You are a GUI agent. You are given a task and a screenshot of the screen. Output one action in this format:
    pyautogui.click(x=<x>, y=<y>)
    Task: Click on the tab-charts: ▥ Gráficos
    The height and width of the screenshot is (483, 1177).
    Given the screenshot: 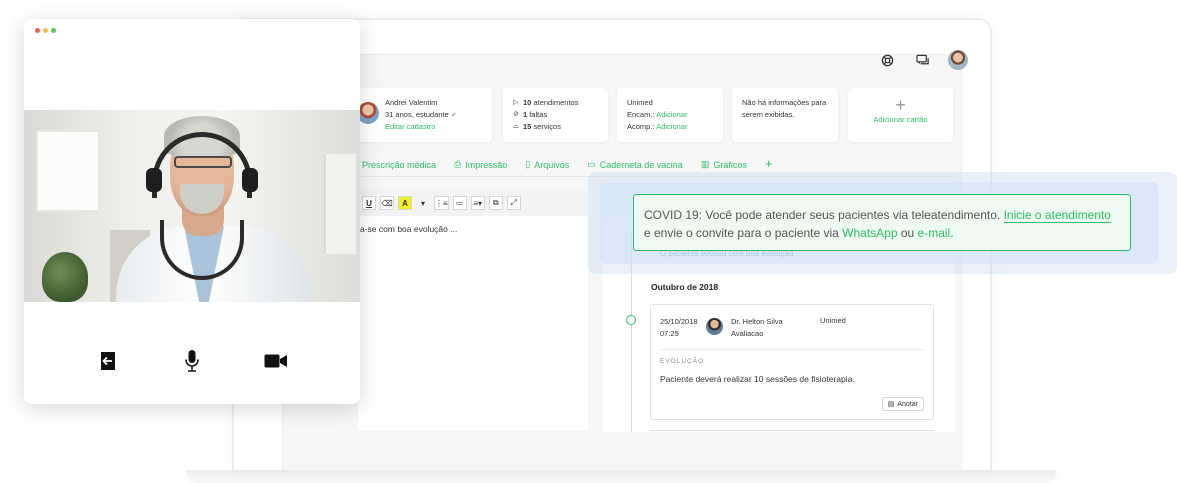 What is the action you would take?
    pyautogui.click(x=724, y=164)
    